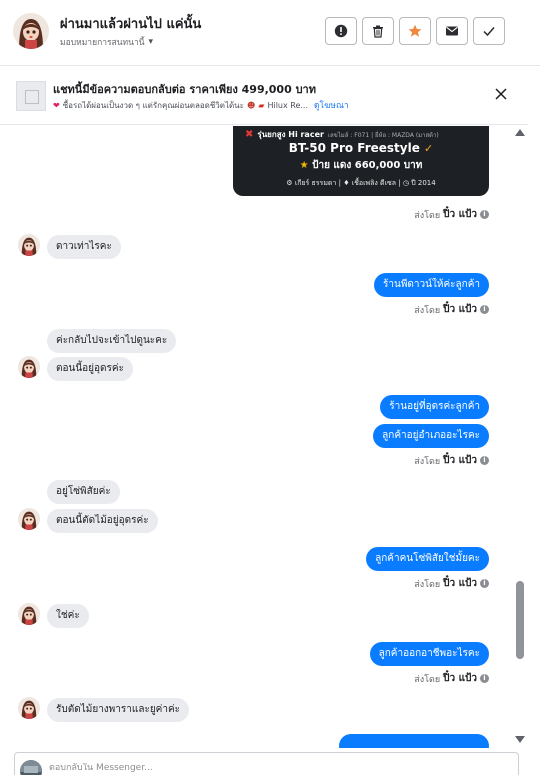 The image size is (540, 775). I want to click on message-outgoing-partial, so click(414, 741).